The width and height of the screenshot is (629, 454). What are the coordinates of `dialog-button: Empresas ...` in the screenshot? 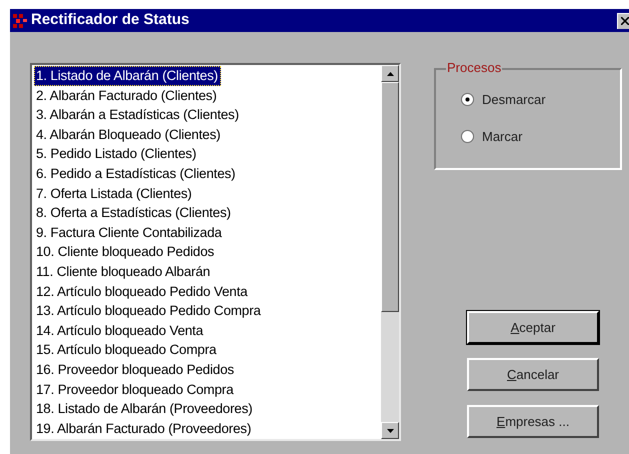 It's located at (533, 421).